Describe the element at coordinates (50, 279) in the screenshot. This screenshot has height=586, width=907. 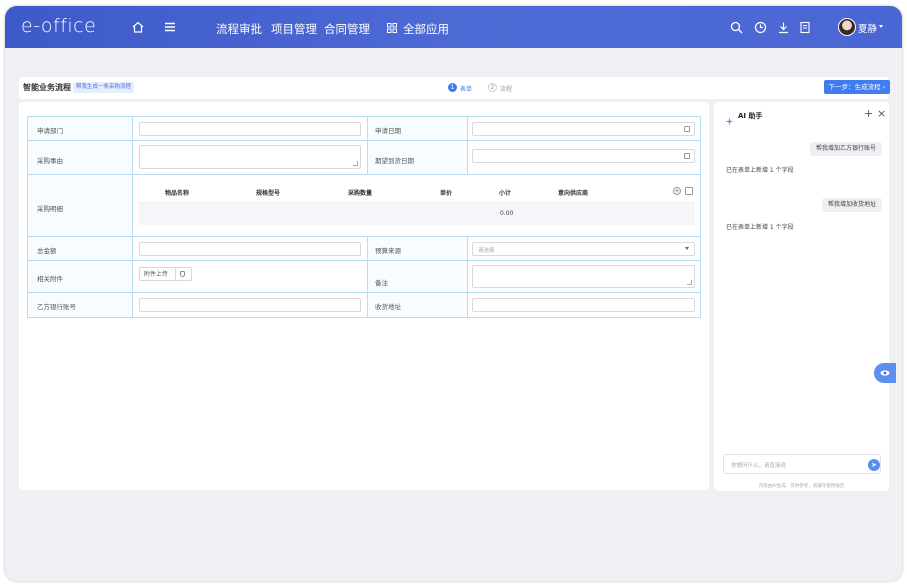
I see `attachment-label: 相关附件` at that location.